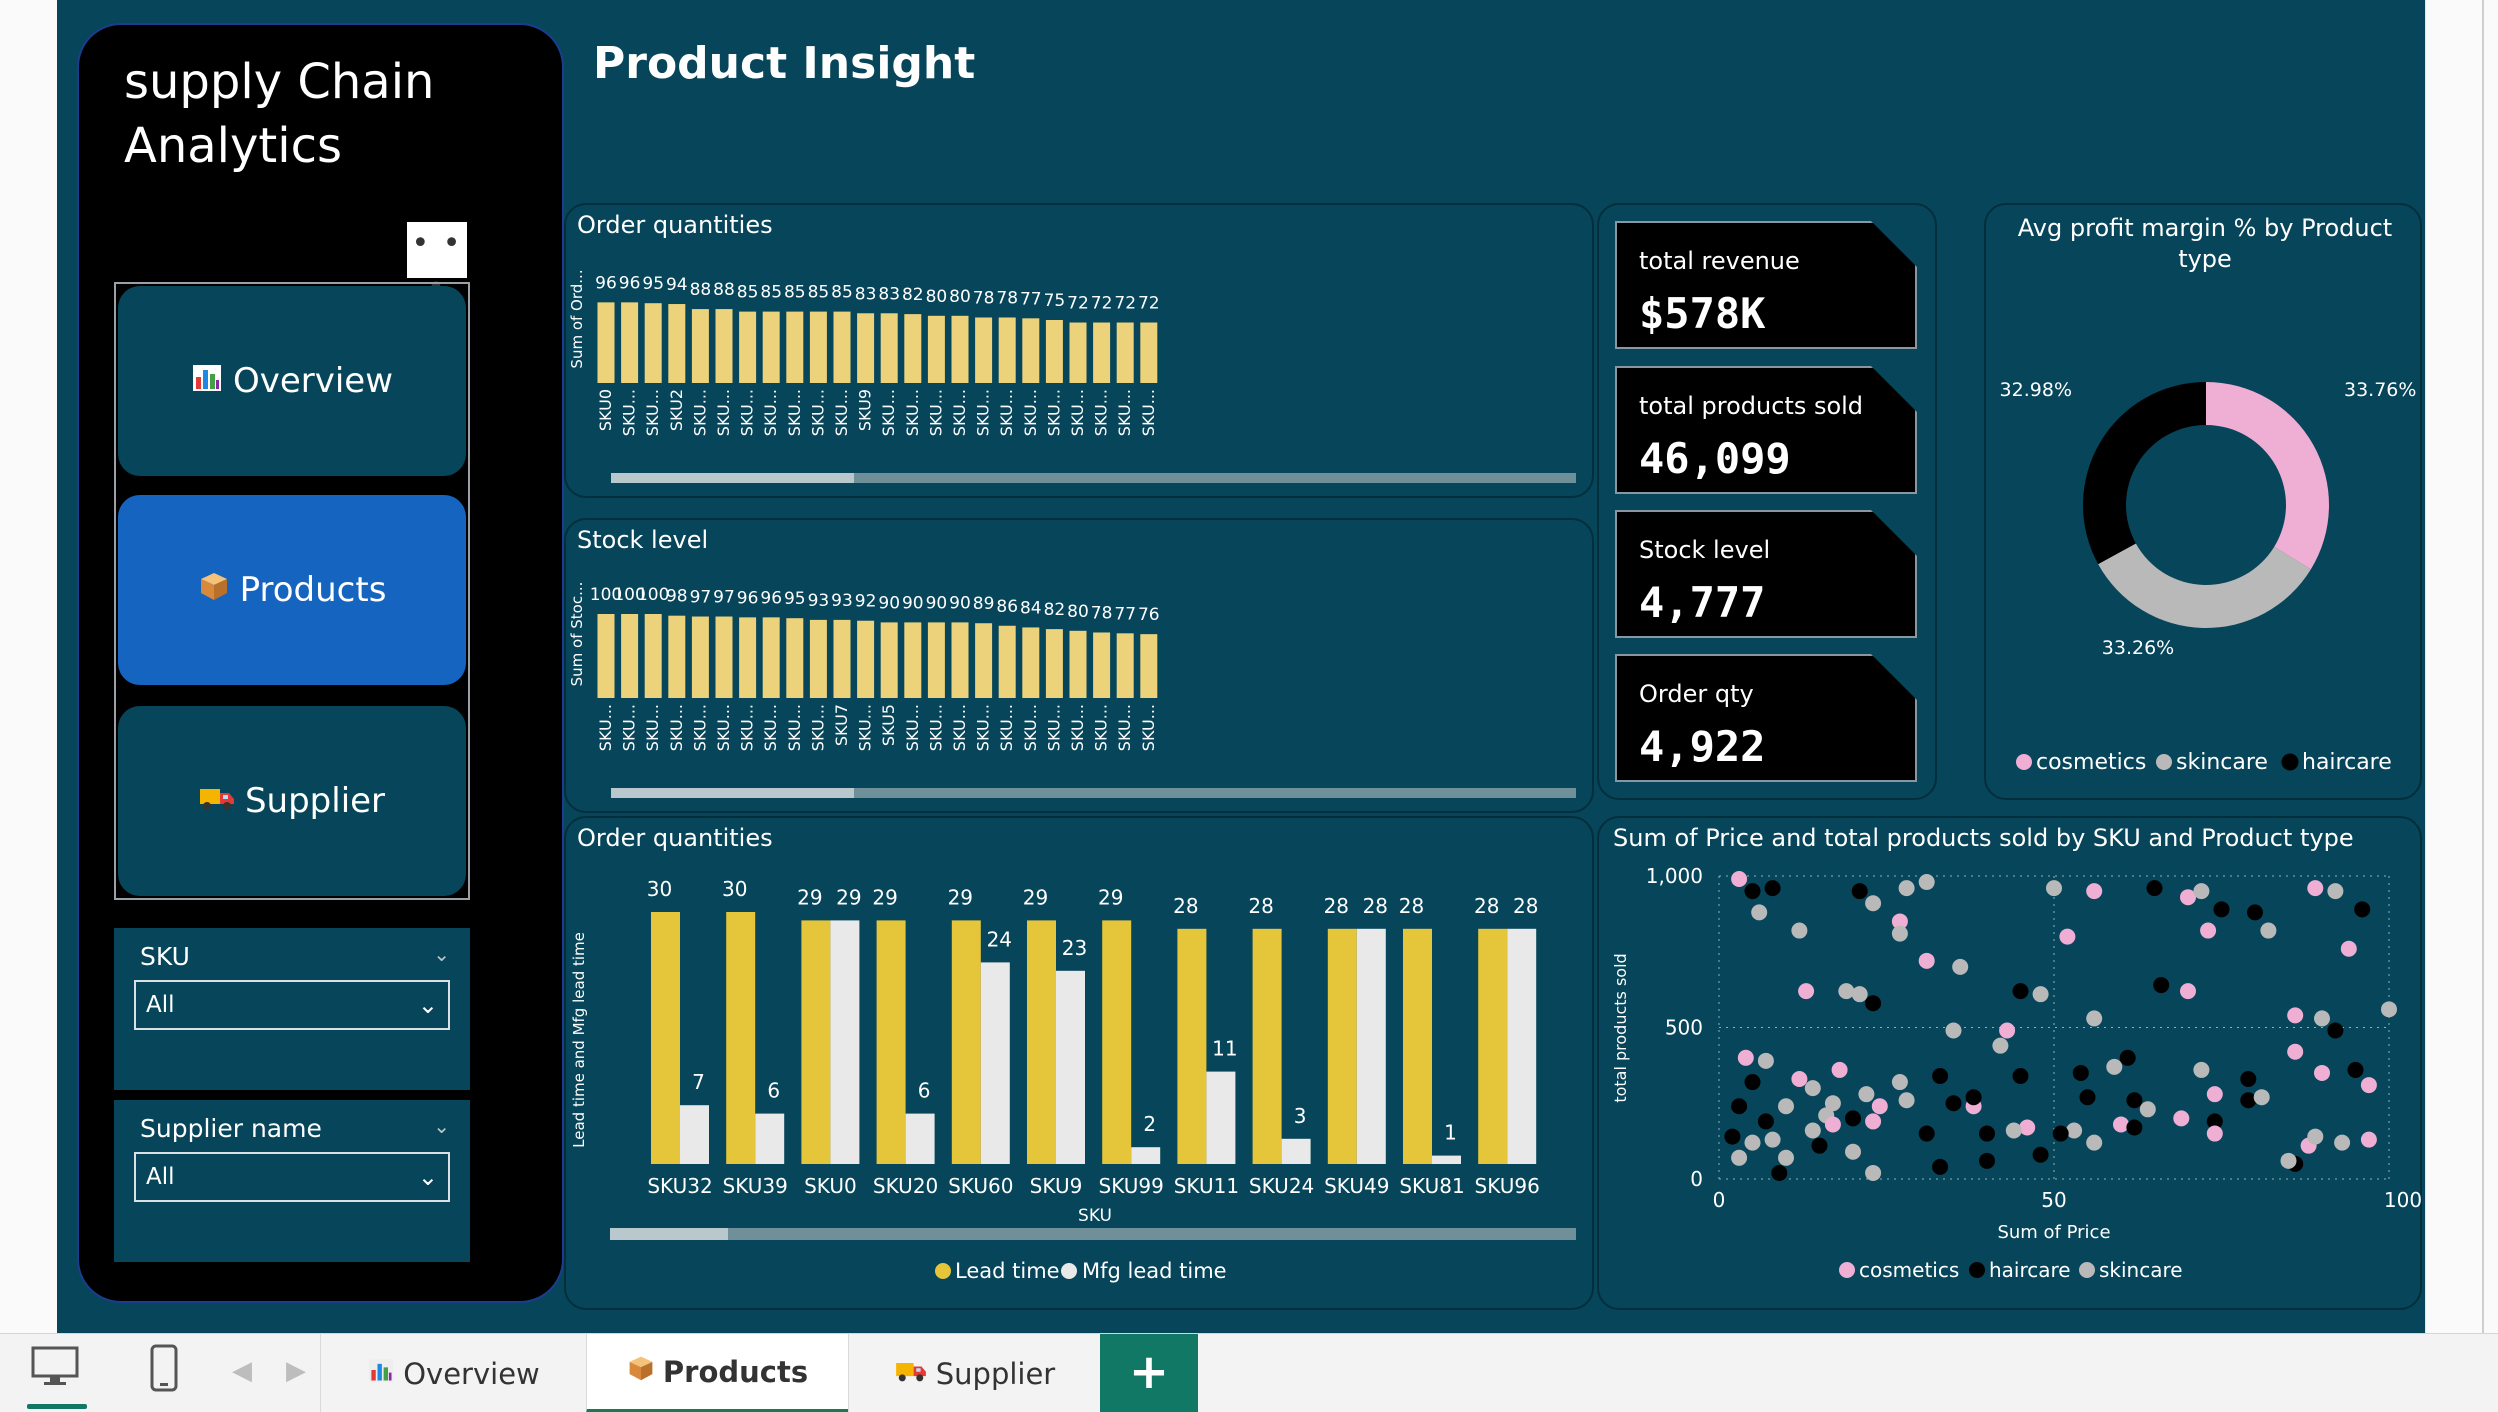 The height and width of the screenshot is (1412, 2498). I want to click on app-title: supply Chain Analytics, so click(284, 114).